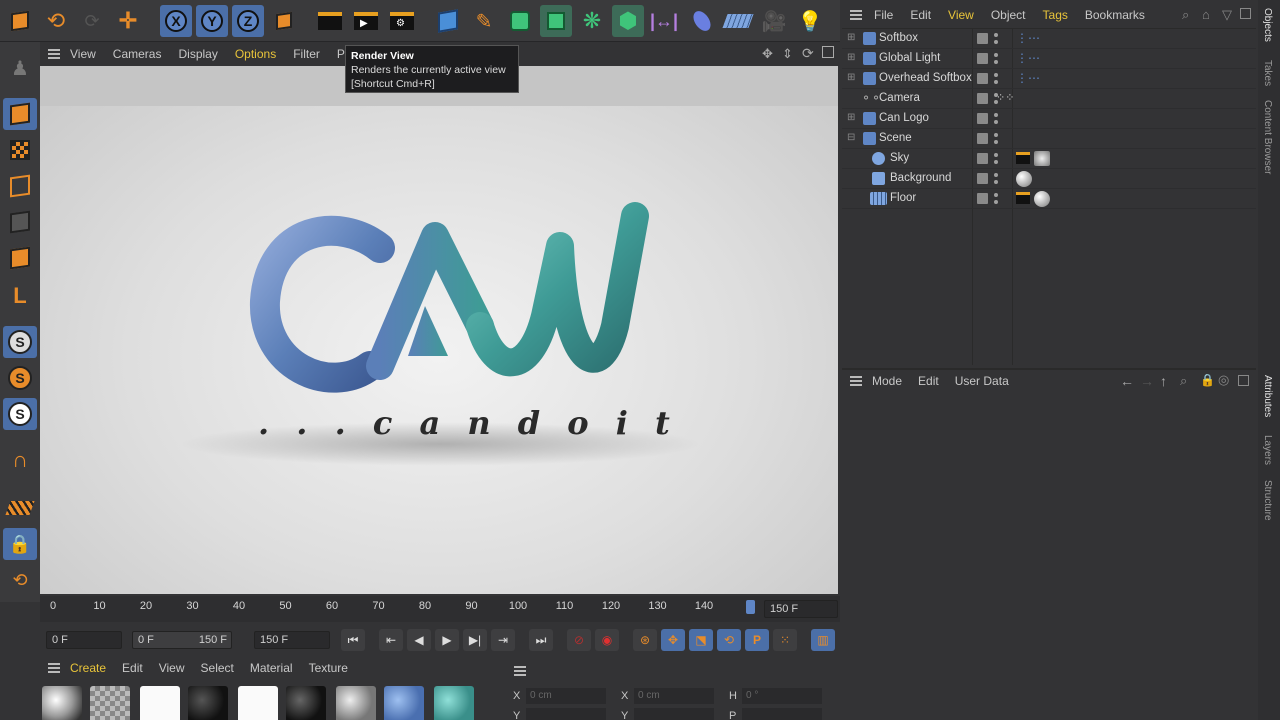 The width and height of the screenshot is (1280, 720). I want to click on tab-attributes: Attributes, so click(1267, 396).